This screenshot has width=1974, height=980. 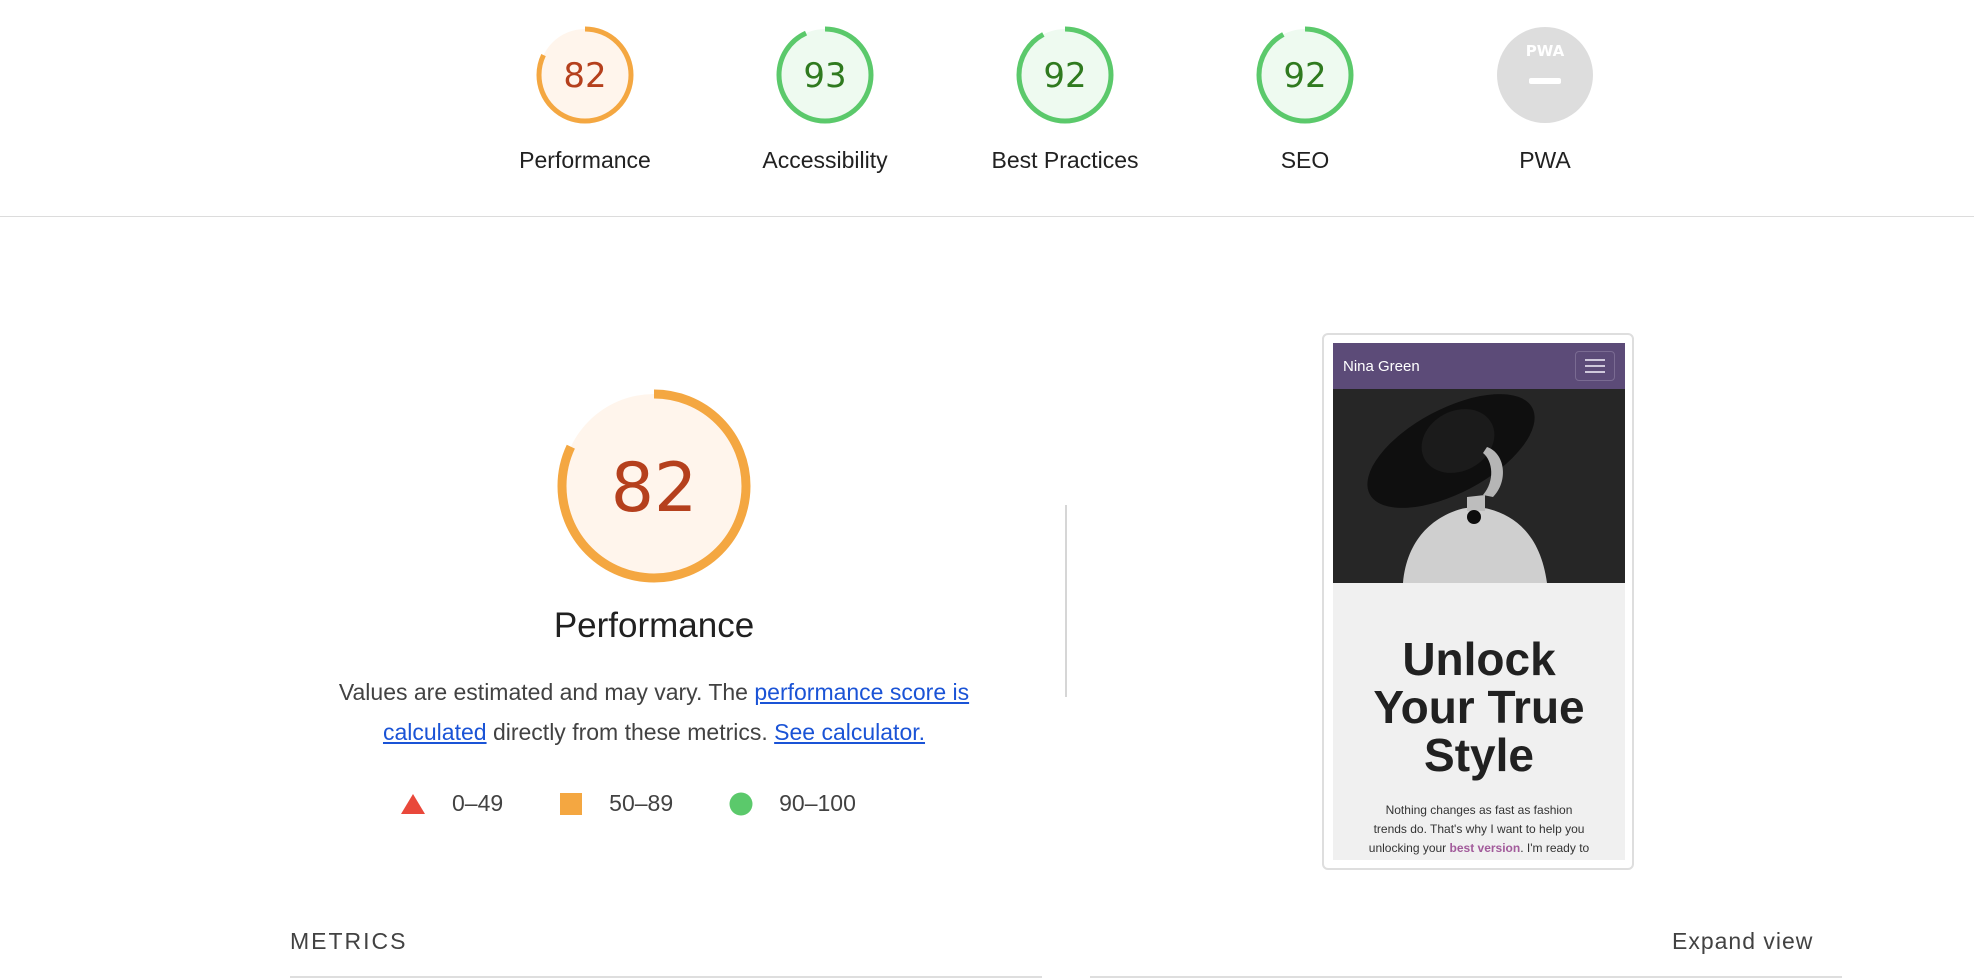 I want to click on fail-triangle-icon, so click(x=413, y=803).